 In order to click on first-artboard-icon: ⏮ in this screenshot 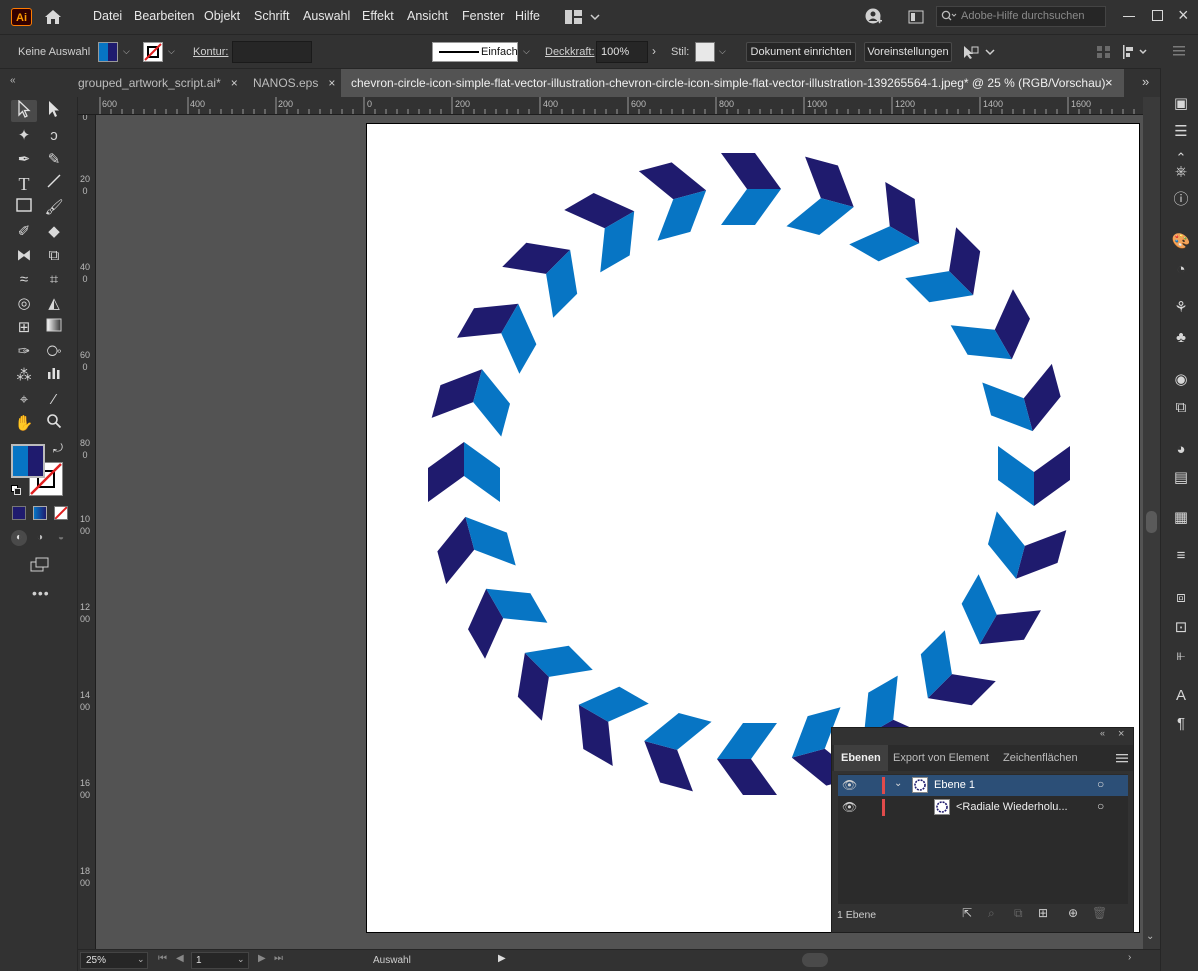, I will do `click(162, 958)`.